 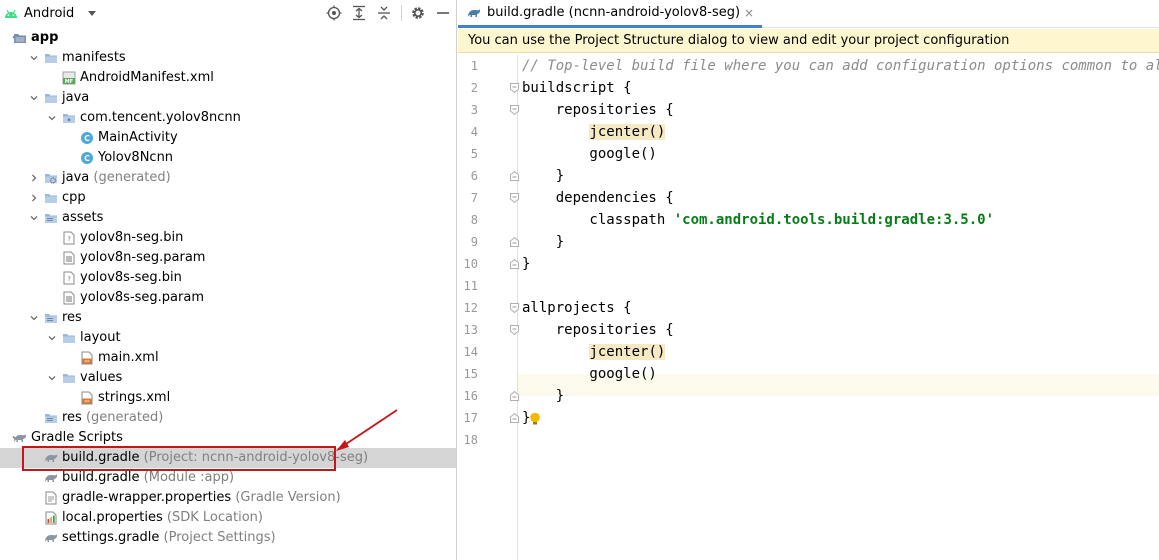 I want to click on tree-item-label: app, so click(x=44, y=38).